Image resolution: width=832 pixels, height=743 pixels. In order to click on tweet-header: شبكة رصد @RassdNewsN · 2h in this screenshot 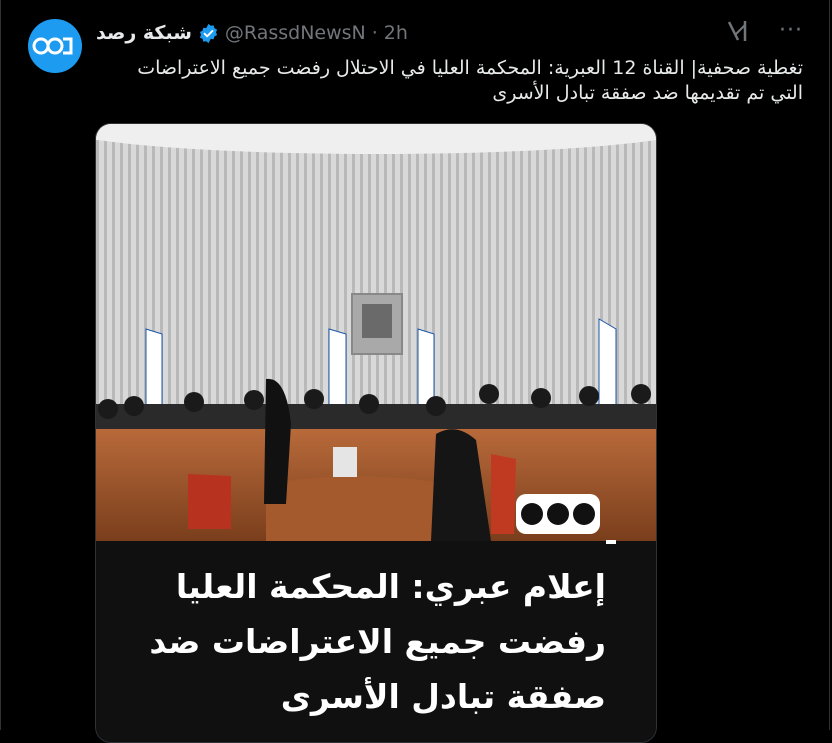, I will do `click(252, 33)`.